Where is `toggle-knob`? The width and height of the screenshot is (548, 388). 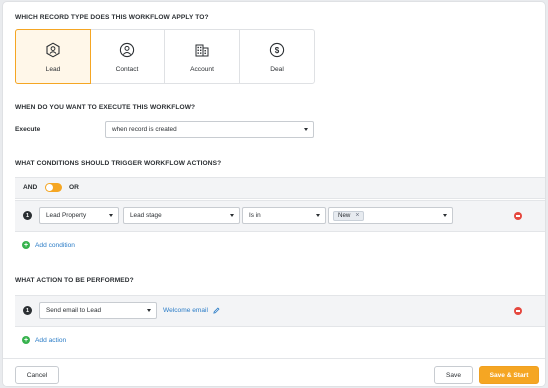 toggle-knob is located at coordinates (49, 187).